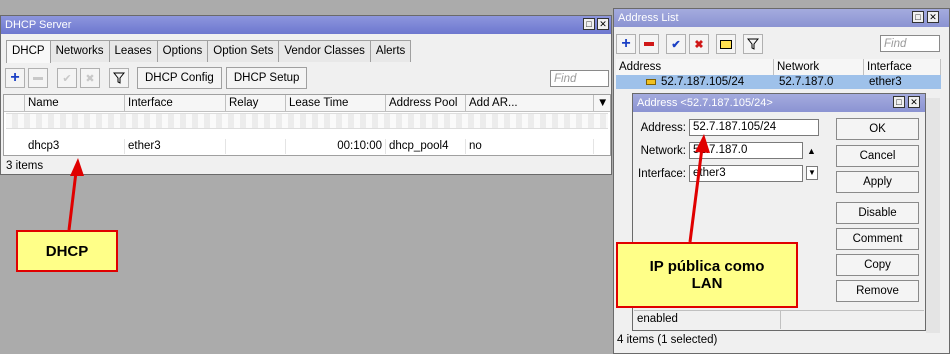 This screenshot has height=354, width=950. I want to click on arrow-dhcp-shaft, so click(72, 201).